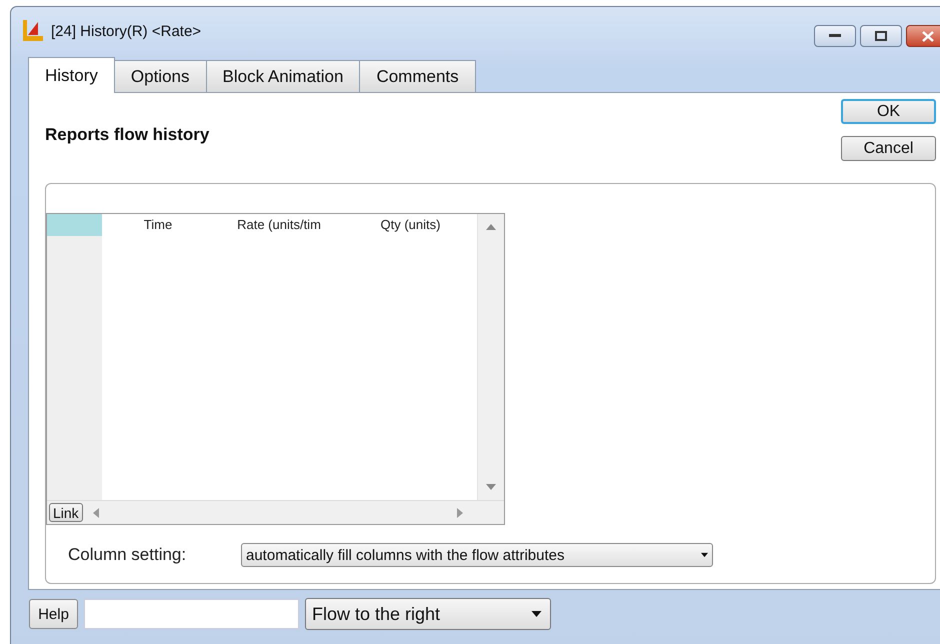 Image resolution: width=940 pixels, height=644 pixels. I want to click on column-header: Qty (units), so click(411, 224).